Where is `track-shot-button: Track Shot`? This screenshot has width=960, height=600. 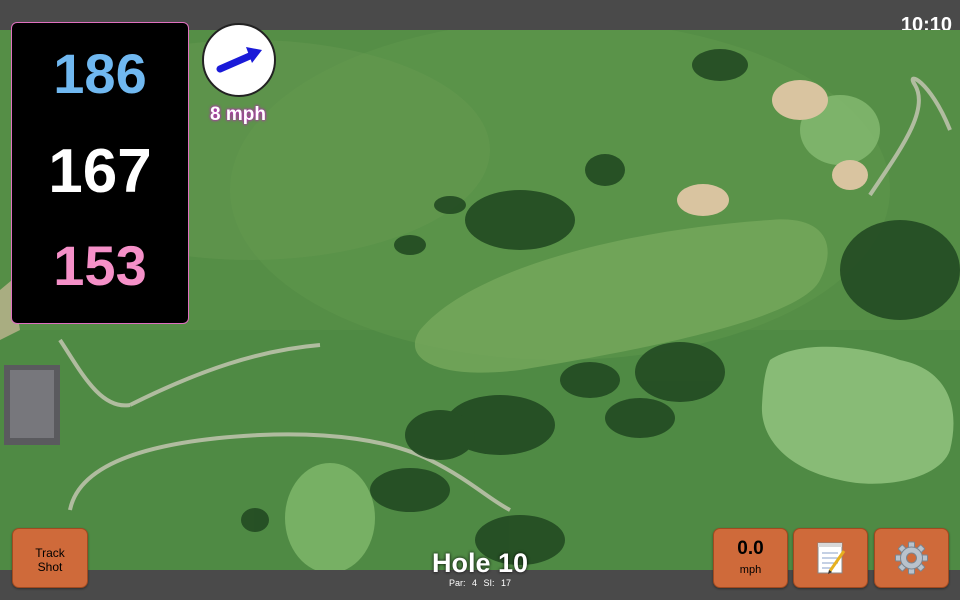 track-shot-button: Track Shot is located at coordinates (50, 558).